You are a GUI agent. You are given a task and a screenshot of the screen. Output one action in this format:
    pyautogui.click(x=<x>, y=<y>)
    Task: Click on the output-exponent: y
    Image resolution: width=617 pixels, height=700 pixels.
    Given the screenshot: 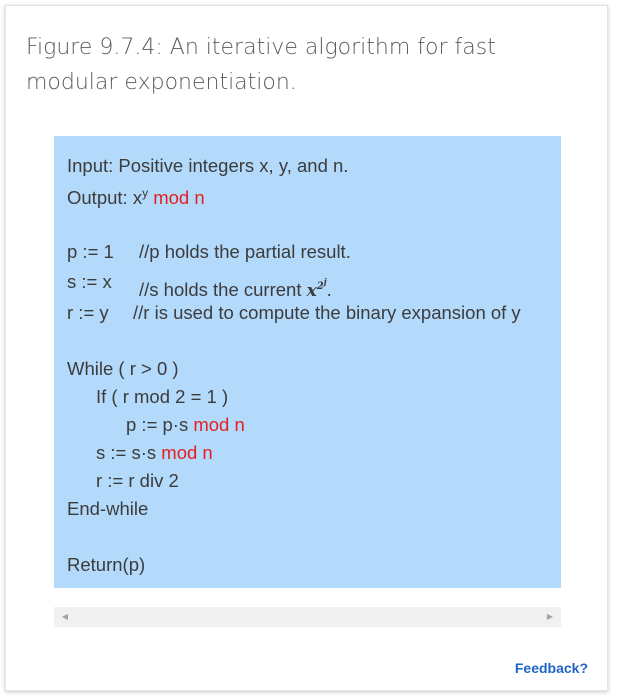 What is the action you would take?
    pyautogui.click(x=145, y=193)
    